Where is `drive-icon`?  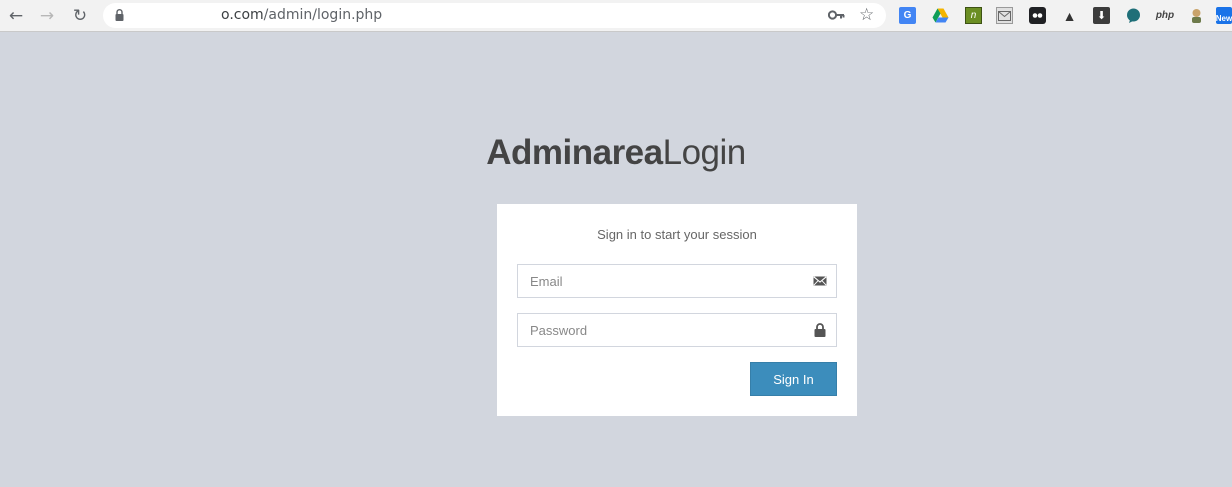
drive-icon is located at coordinates (940, 15).